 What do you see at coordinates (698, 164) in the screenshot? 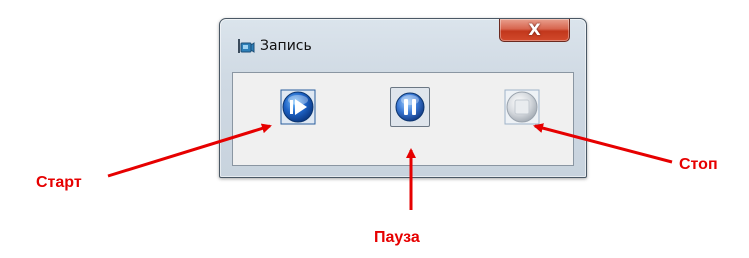
I see `stop-callout-label: Стоп` at bounding box center [698, 164].